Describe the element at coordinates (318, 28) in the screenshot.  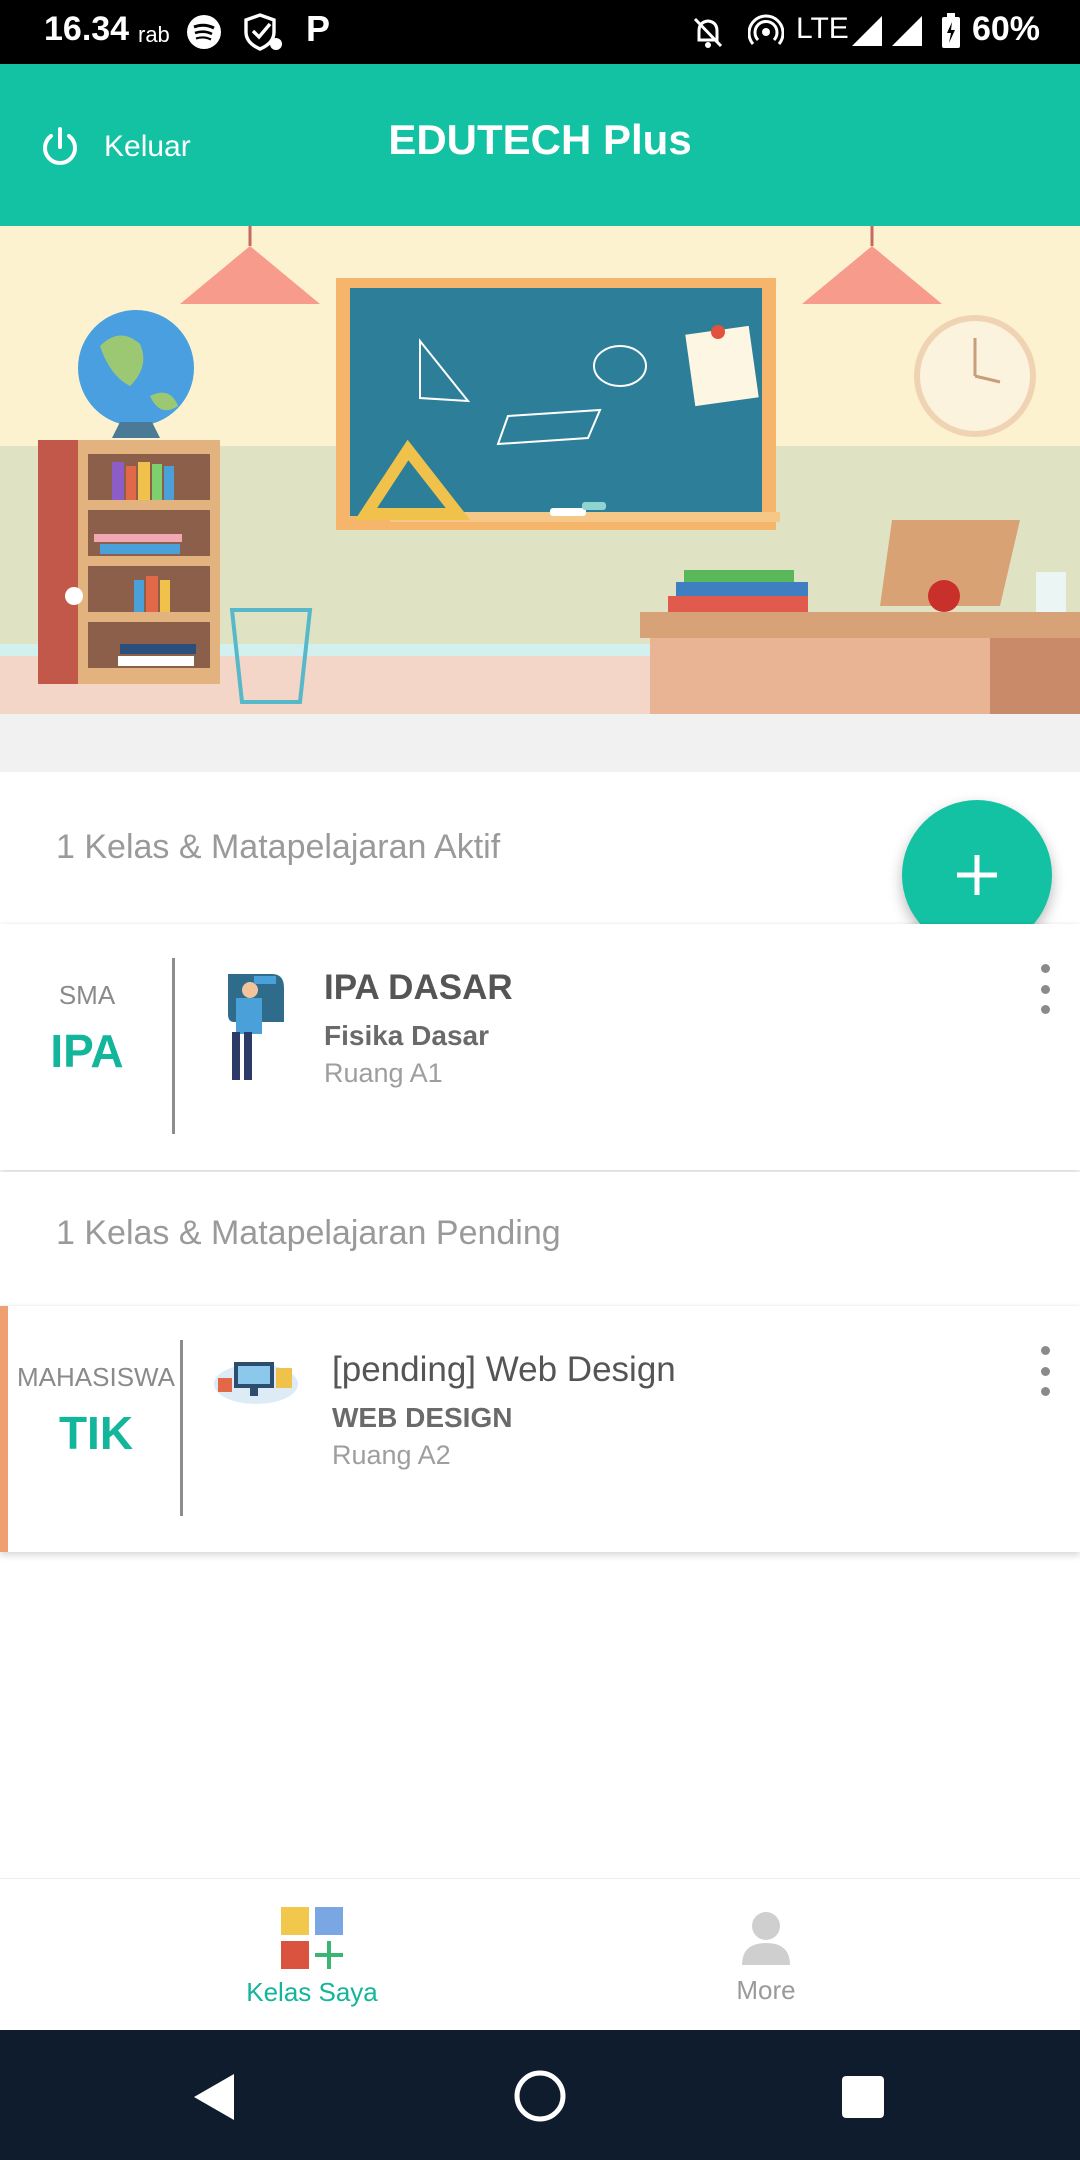
I see `p-app-icon: P` at that location.